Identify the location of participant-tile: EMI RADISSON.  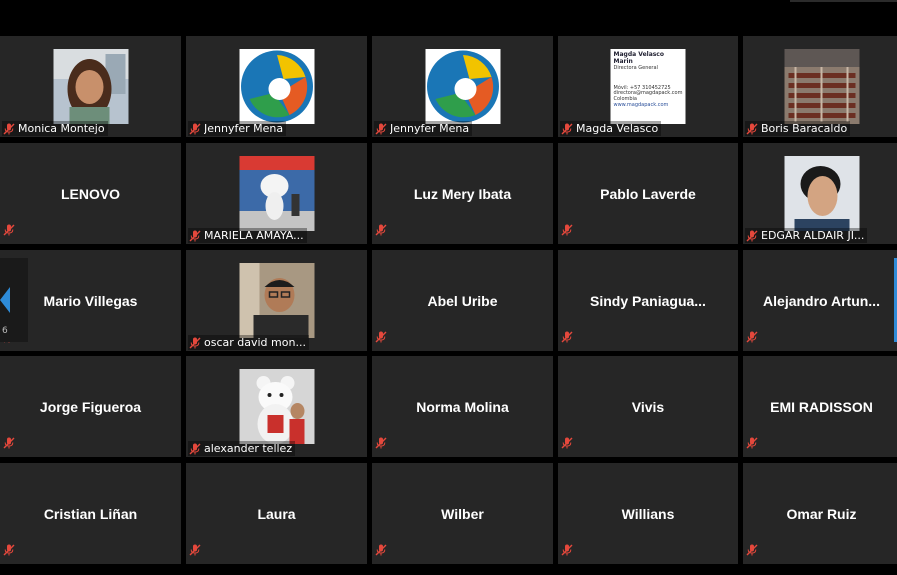
(820, 406).